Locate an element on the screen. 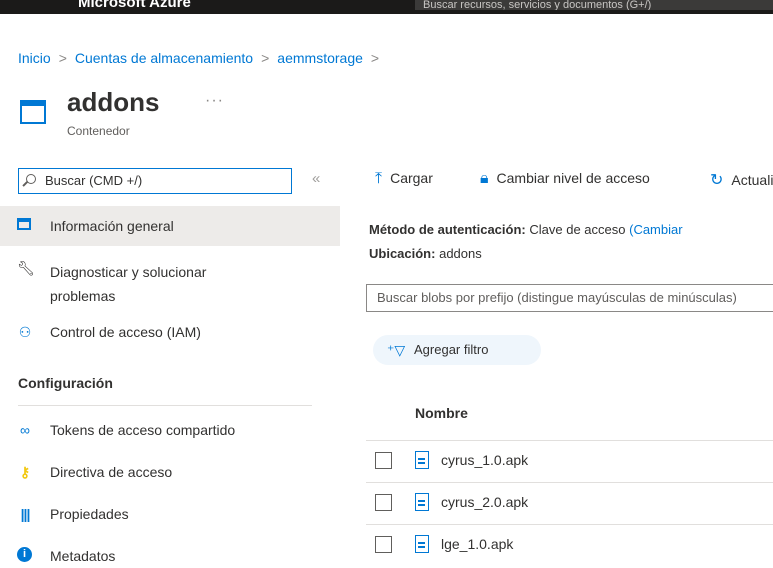  link-icon: ∞ is located at coordinates (25, 430).